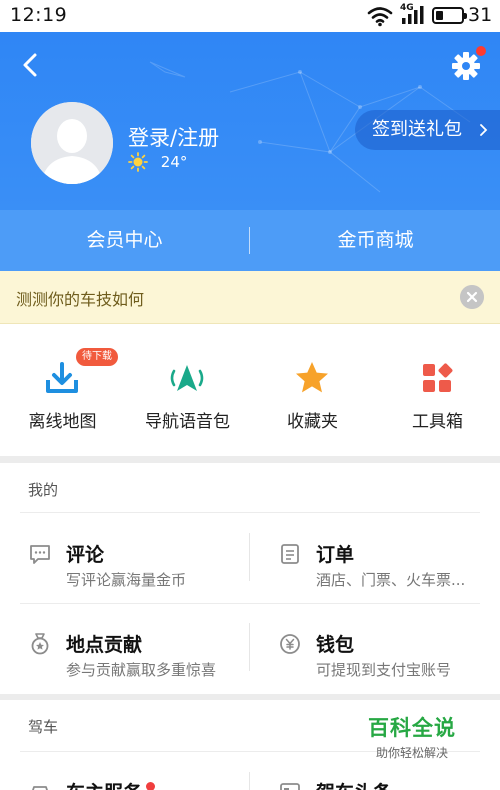 The image size is (500, 790). I want to click on news-icon, so click(290, 786).